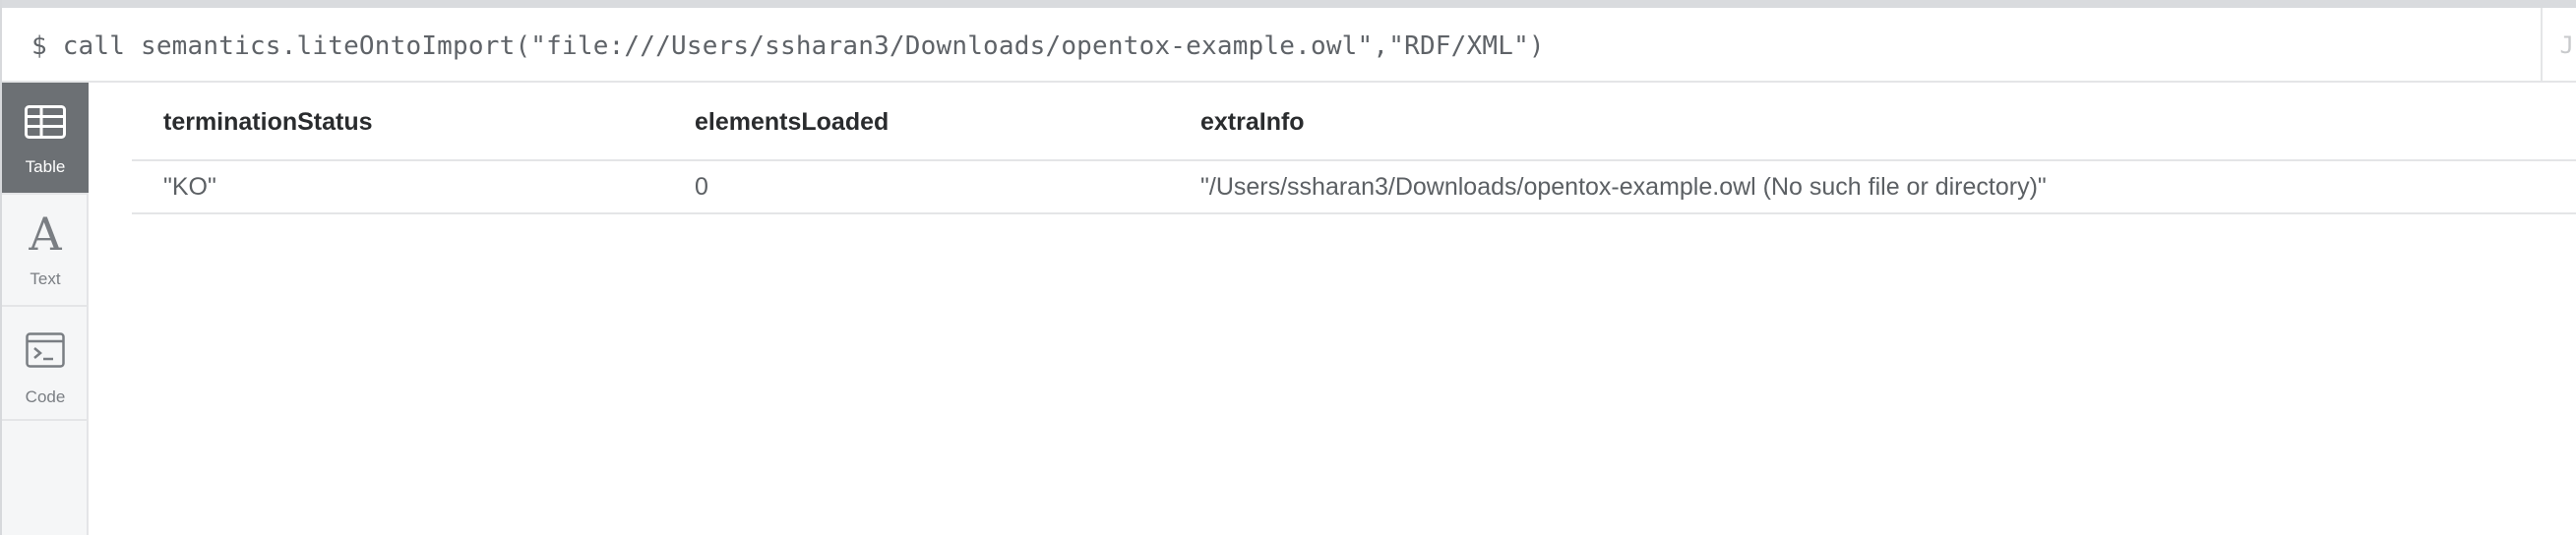  Describe the element at coordinates (45, 396) in the screenshot. I see `sidebar-item-label: Code` at that location.